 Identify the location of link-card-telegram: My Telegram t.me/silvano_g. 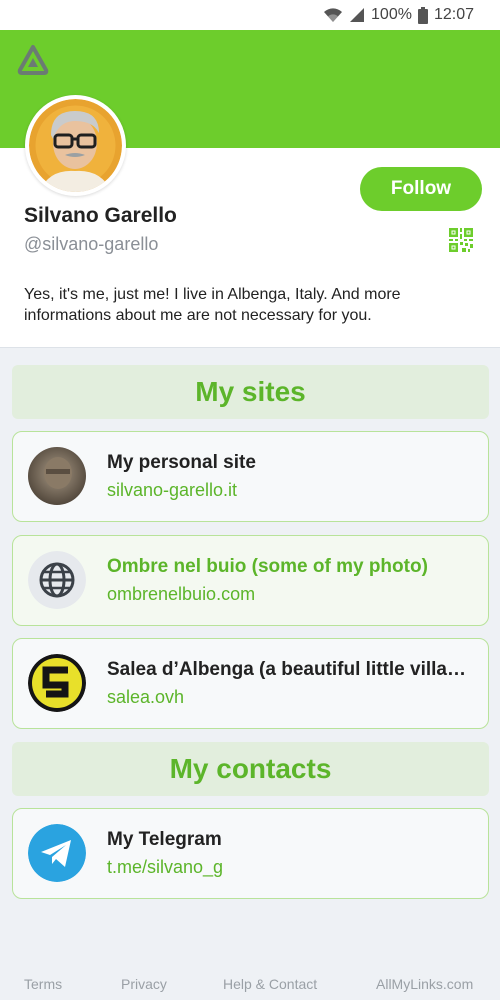
(250, 853).